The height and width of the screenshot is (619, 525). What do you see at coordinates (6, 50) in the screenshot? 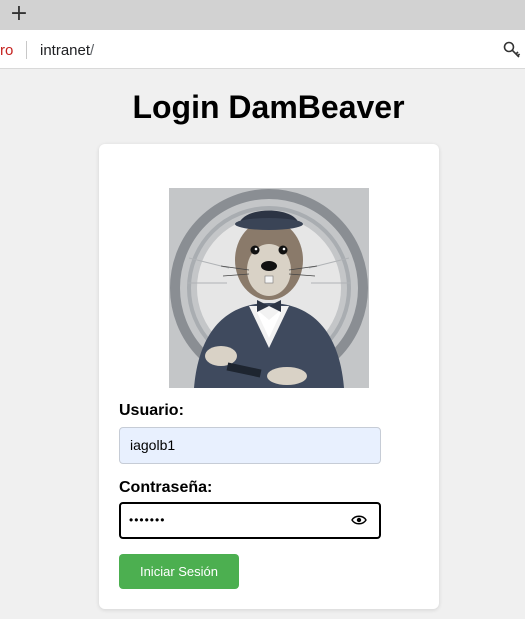
I see `security-indicator: ro` at bounding box center [6, 50].